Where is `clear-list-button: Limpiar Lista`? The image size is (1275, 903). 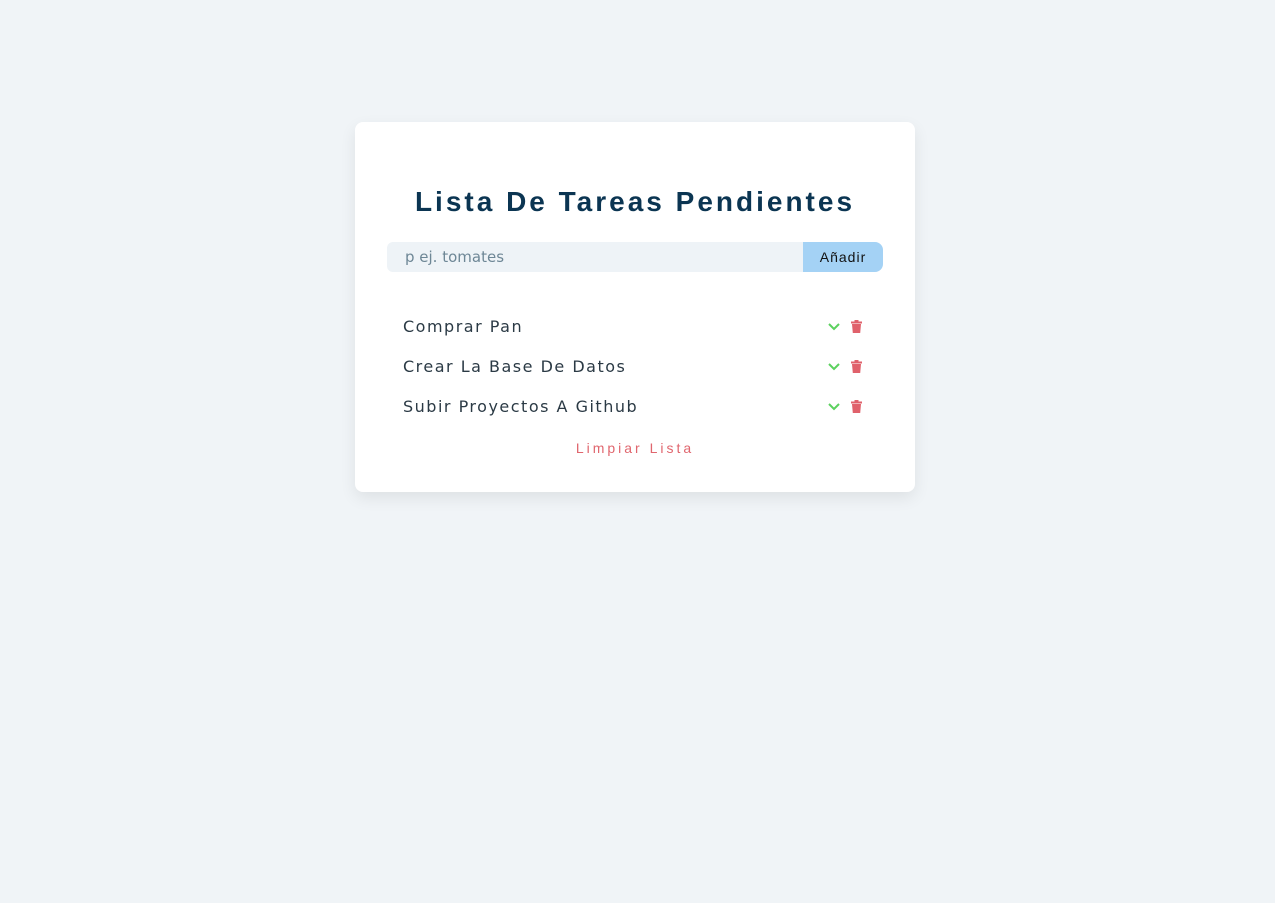 clear-list-button: Limpiar Lista is located at coordinates (635, 448).